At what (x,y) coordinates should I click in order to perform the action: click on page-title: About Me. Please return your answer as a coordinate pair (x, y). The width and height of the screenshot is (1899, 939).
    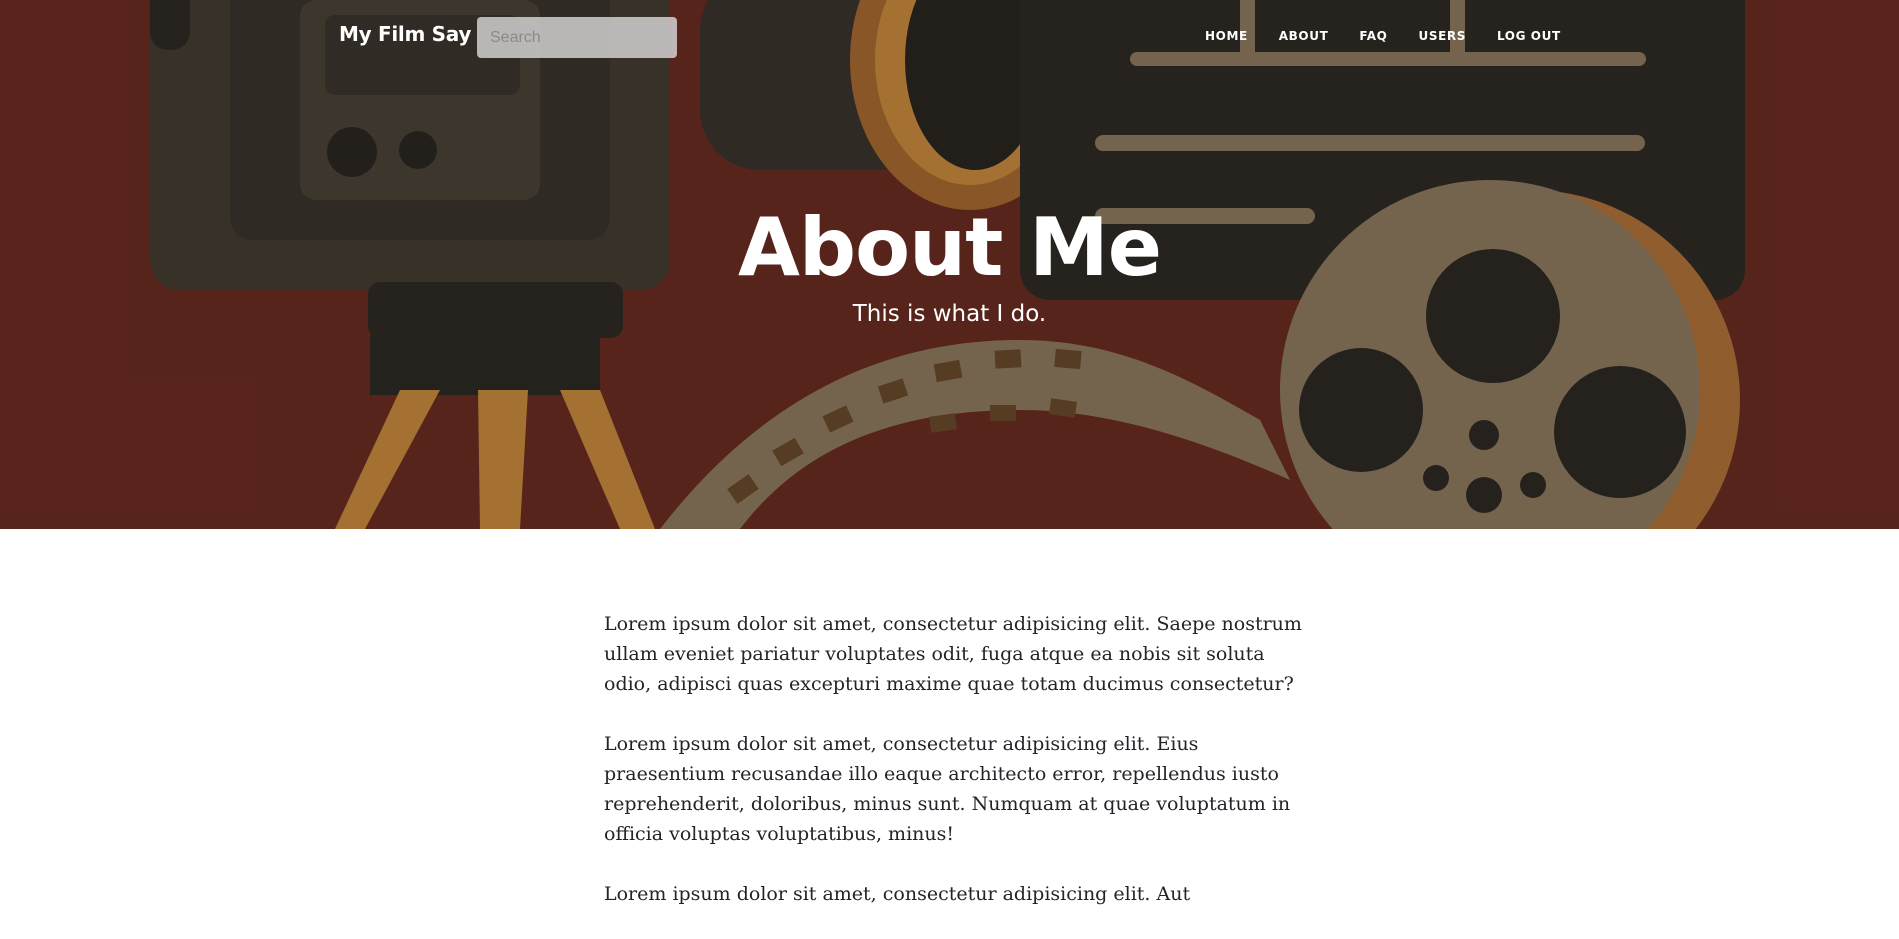
    Looking at the image, I should click on (949, 247).